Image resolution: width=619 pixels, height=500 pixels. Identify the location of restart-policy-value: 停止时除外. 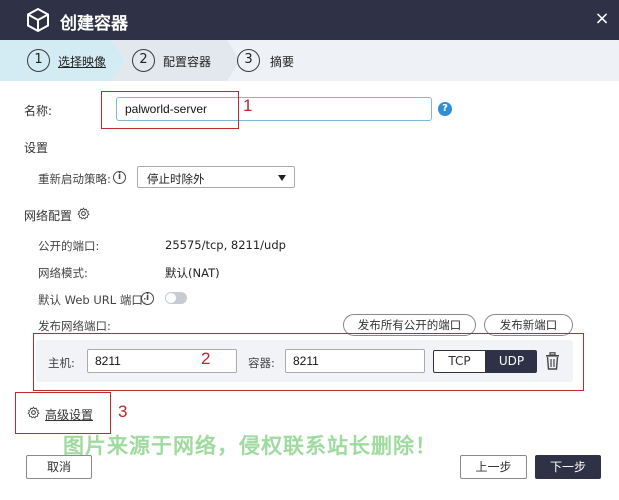
(176, 179).